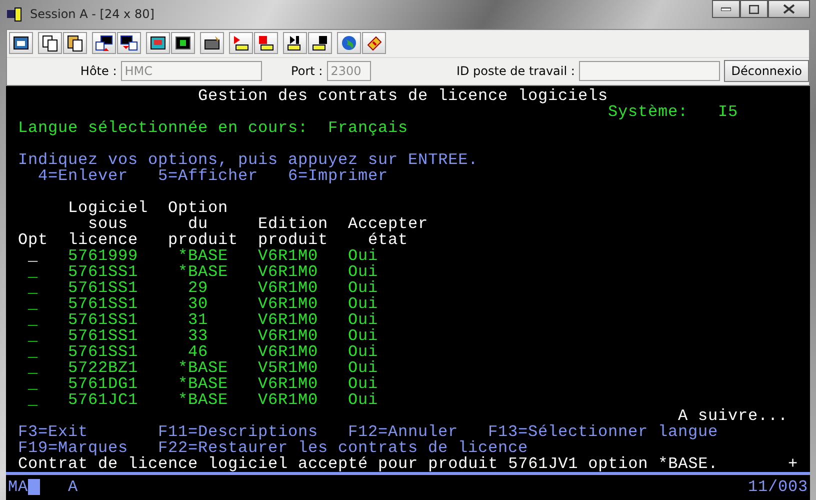  I want to click on option-legend: 4=Enlever, so click(83, 176).